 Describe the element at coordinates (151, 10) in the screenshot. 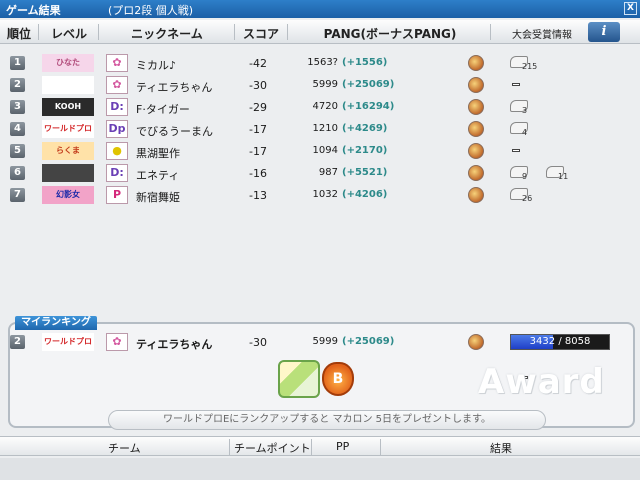

I see `window-subtitle: (プロ2段 個人戦)` at that location.